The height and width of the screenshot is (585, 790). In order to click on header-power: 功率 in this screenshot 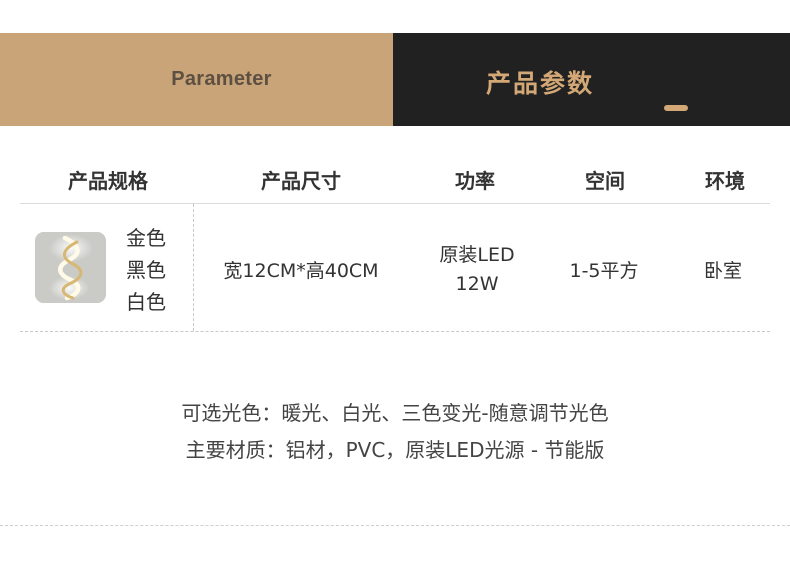, I will do `click(475, 181)`.